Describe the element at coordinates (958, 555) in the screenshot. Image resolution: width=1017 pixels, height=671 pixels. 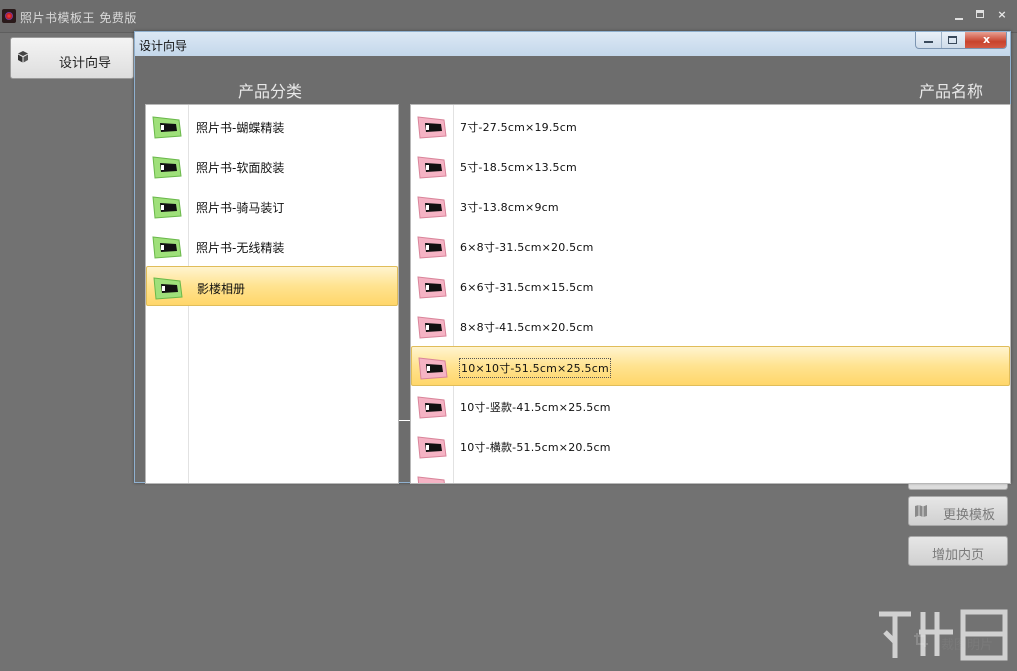
I see `add-inner-page-label: 增加内页` at that location.